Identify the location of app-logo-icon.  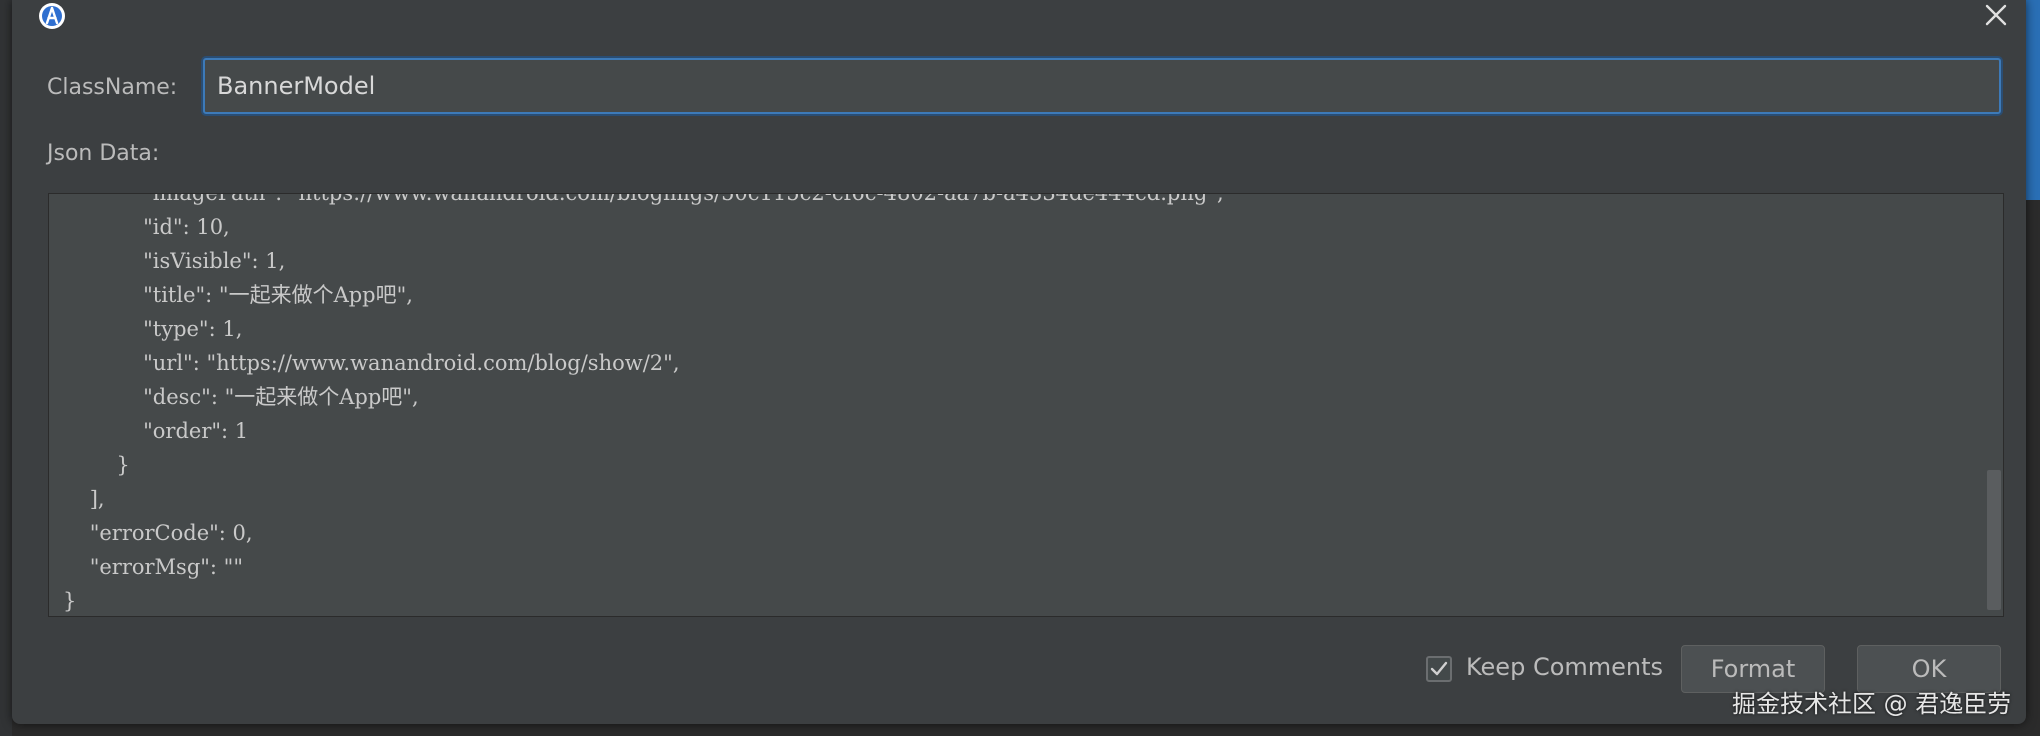
(52, 16).